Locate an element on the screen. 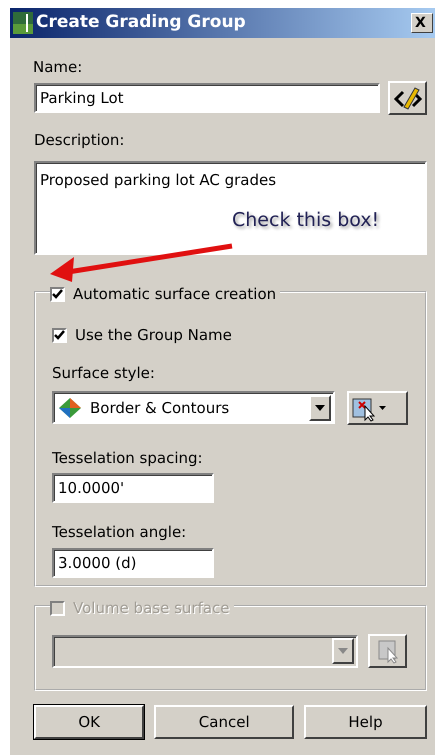  pencil-icon is located at coordinates (408, 97).